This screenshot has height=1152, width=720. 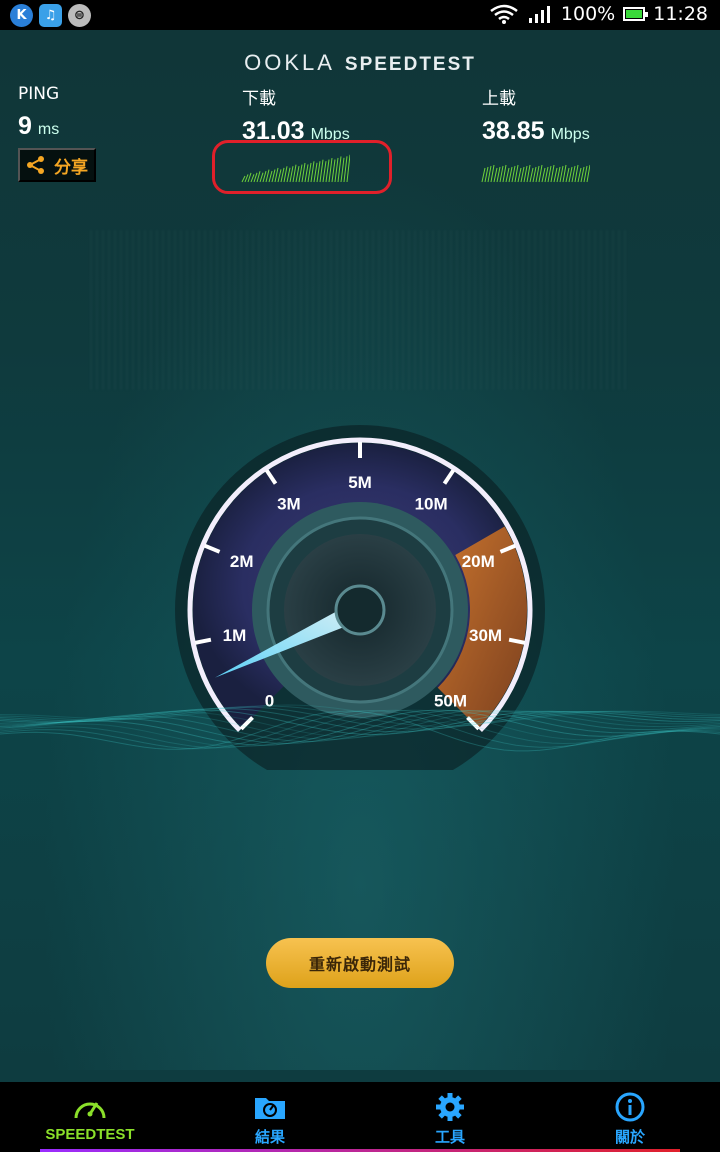 What do you see at coordinates (449, 1137) in the screenshot?
I see `nav-tools-label: 工具` at bounding box center [449, 1137].